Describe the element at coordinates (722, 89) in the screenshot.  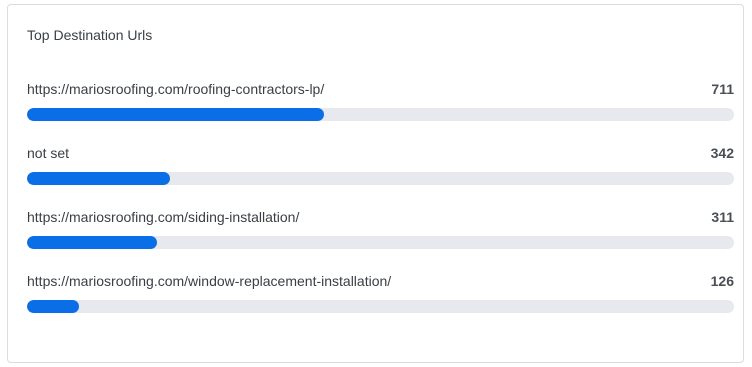
I see `count-value: 711` at that location.